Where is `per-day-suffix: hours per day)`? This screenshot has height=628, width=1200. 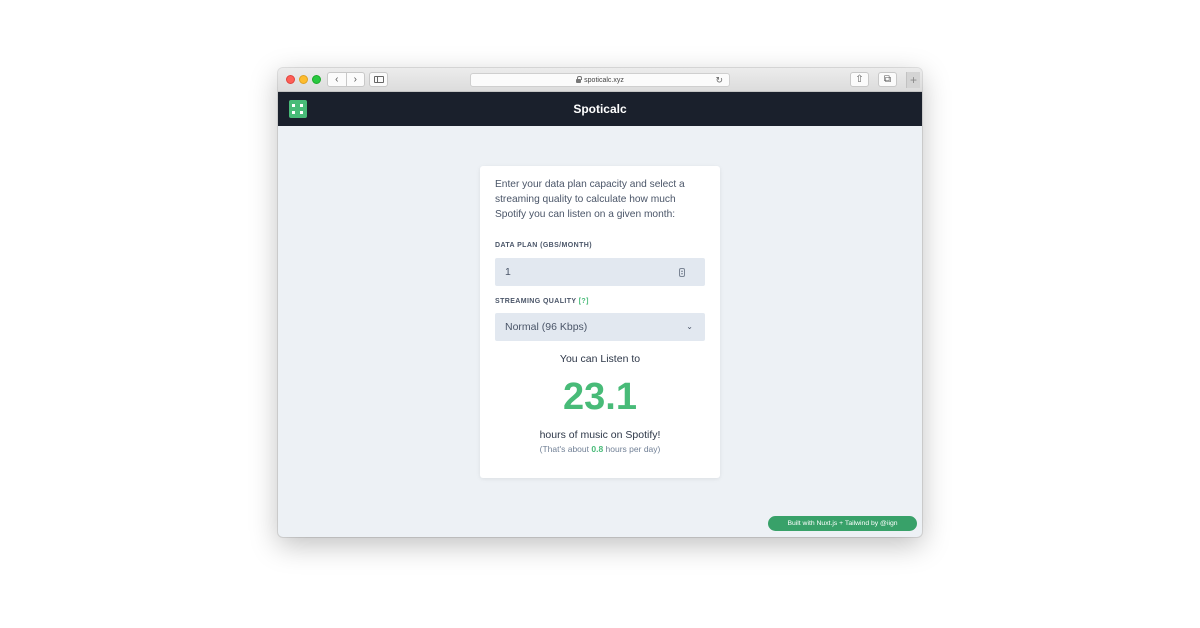 per-day-suffix: hours per day) is located at coordinates (632, 449).